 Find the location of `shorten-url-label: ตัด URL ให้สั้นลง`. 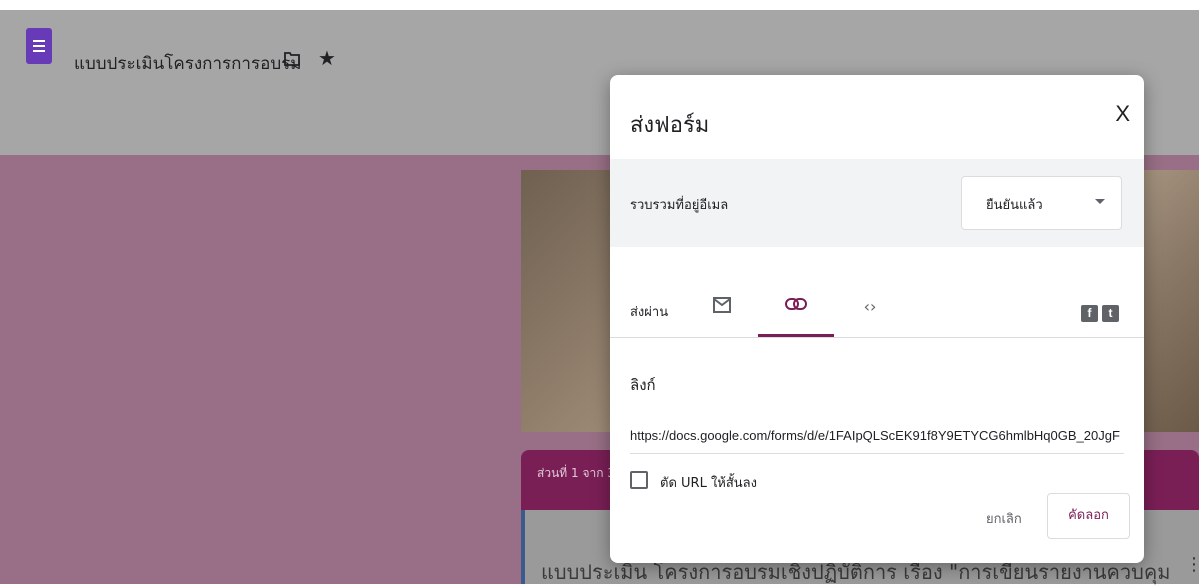

shorten-url-label: ตัด URL ให้สั้นลง is located at coordinates (708, 482).